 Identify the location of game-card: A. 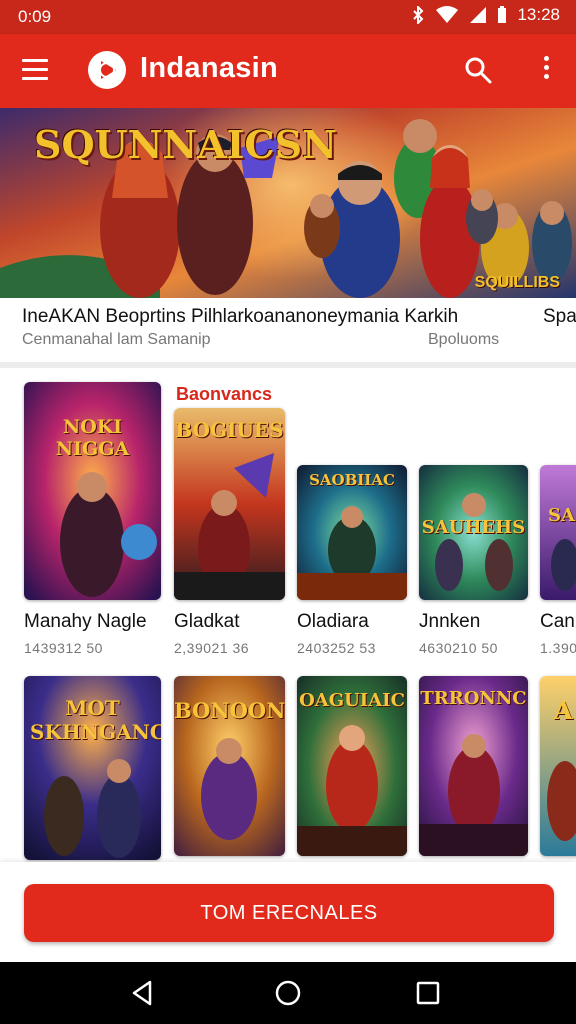
(558, 766).